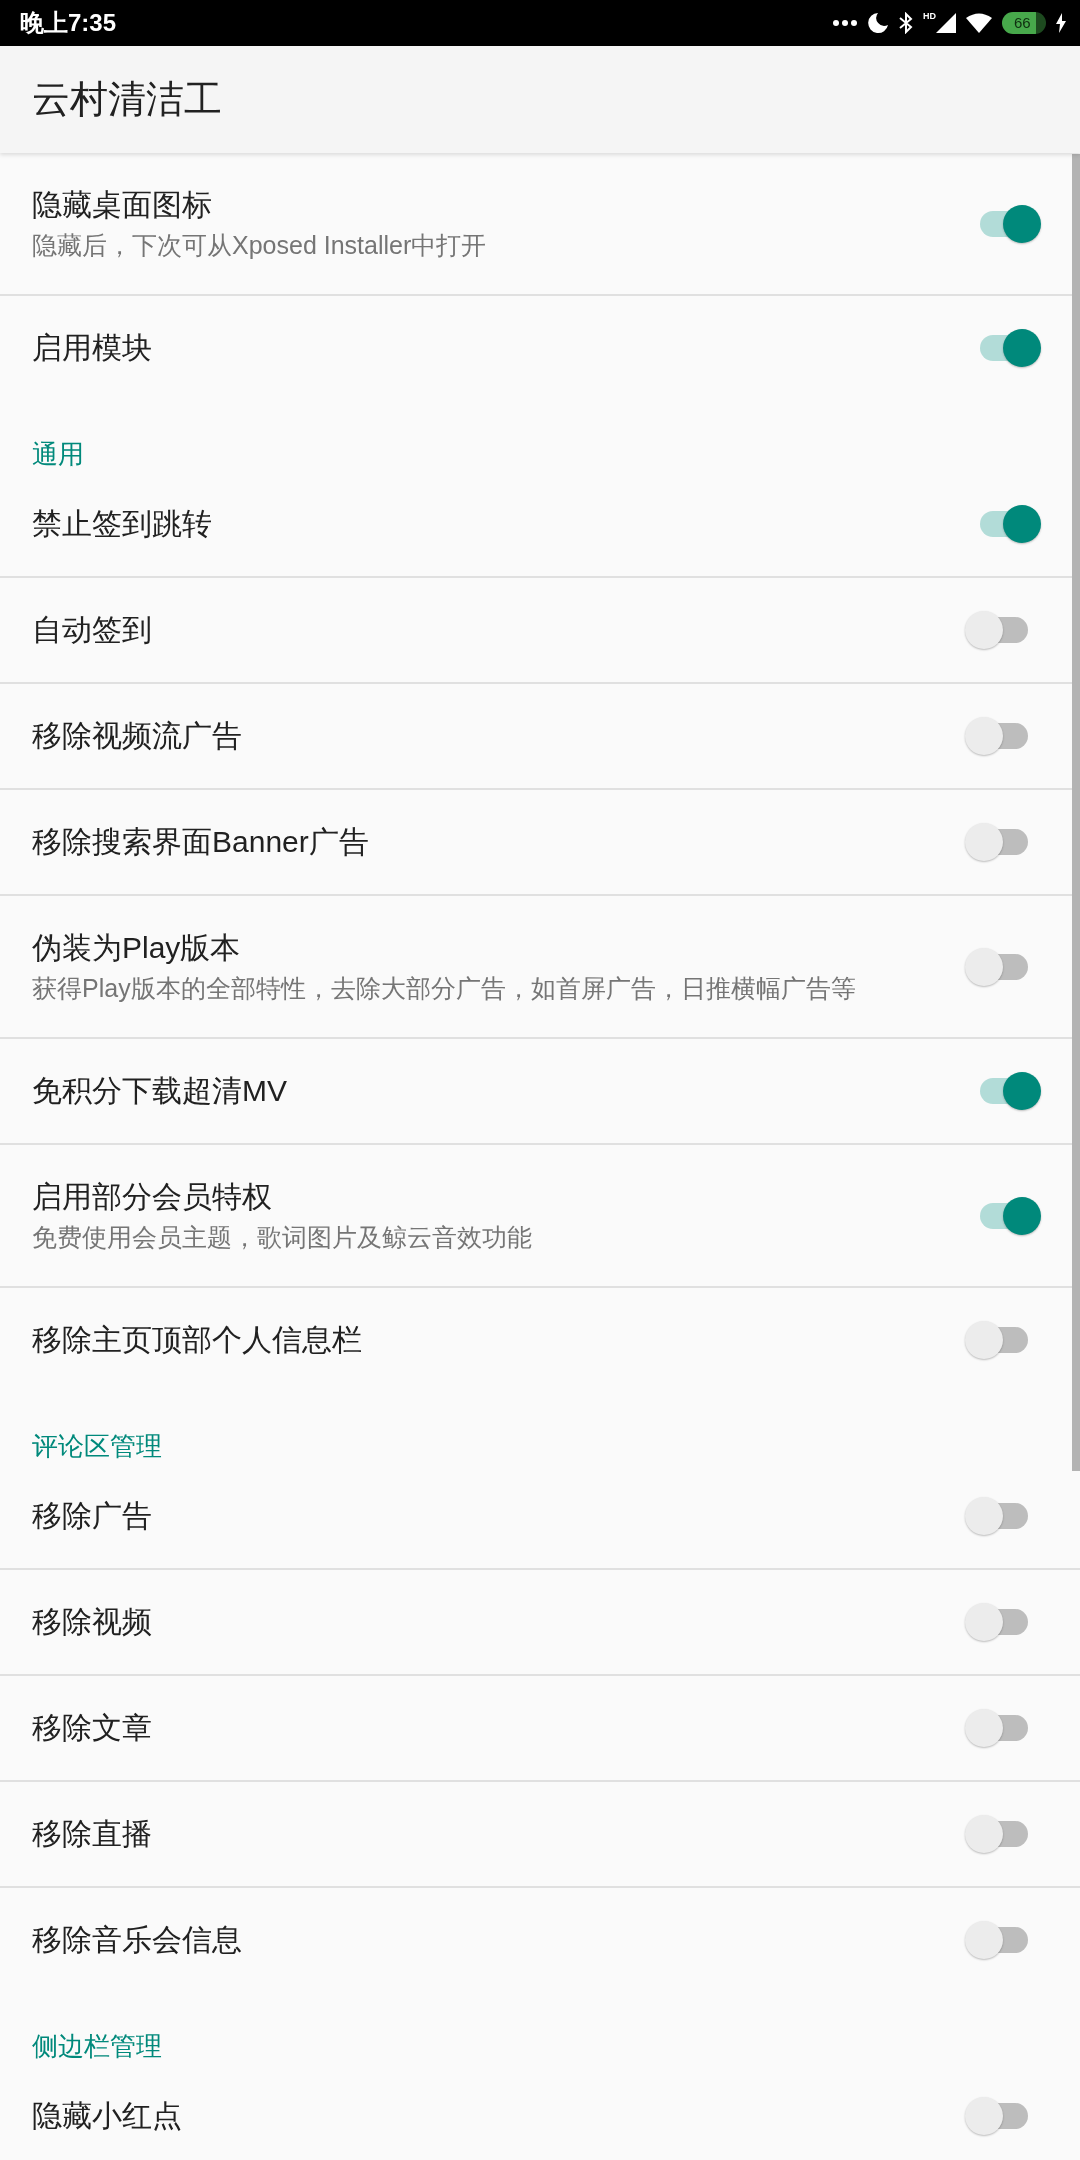 This screenshot has height=2160, width=1080. Describe the element at coordinates (68, 23) in the screenshot. I see `status-time: 晚上7:35` at that location.